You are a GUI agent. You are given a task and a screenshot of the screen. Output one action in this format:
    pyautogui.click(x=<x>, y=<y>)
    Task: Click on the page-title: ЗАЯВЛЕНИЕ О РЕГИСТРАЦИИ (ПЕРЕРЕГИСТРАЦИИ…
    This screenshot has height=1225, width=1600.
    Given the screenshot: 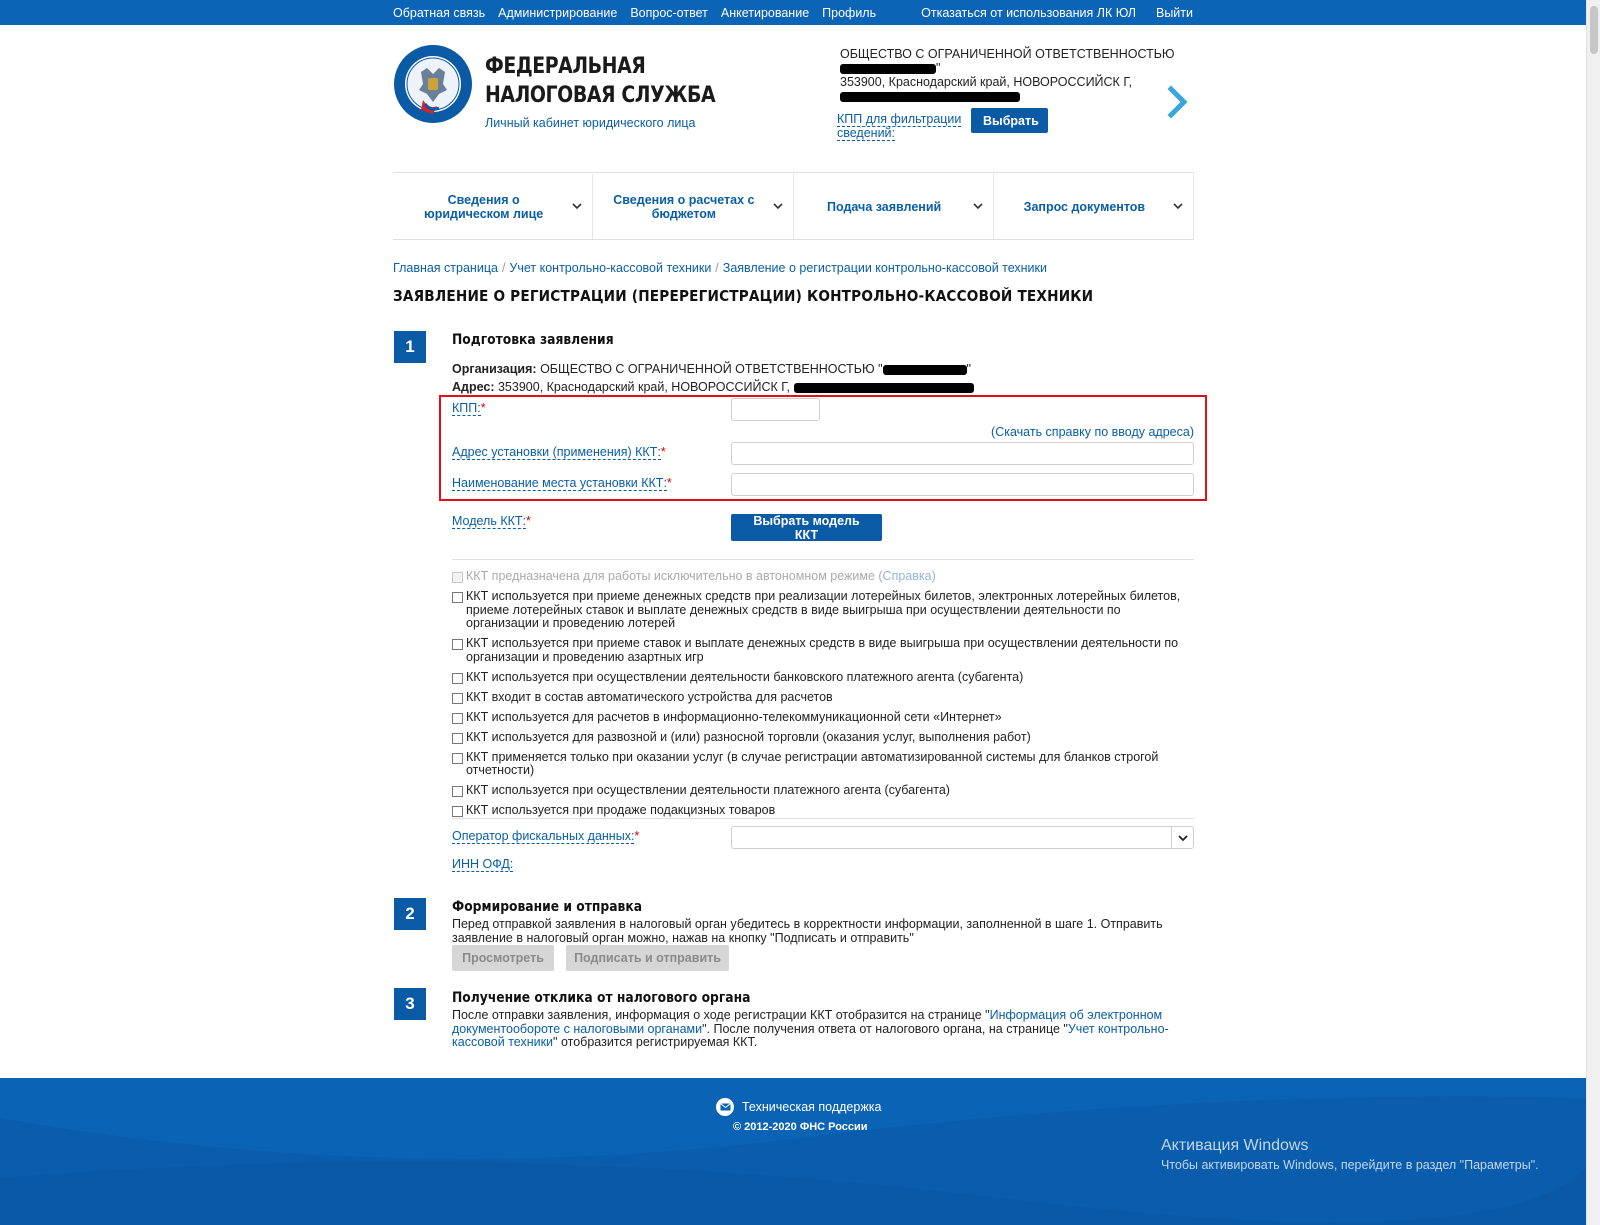 What is the action you would take?
    pyautogui.click(x=743, y=296)
    